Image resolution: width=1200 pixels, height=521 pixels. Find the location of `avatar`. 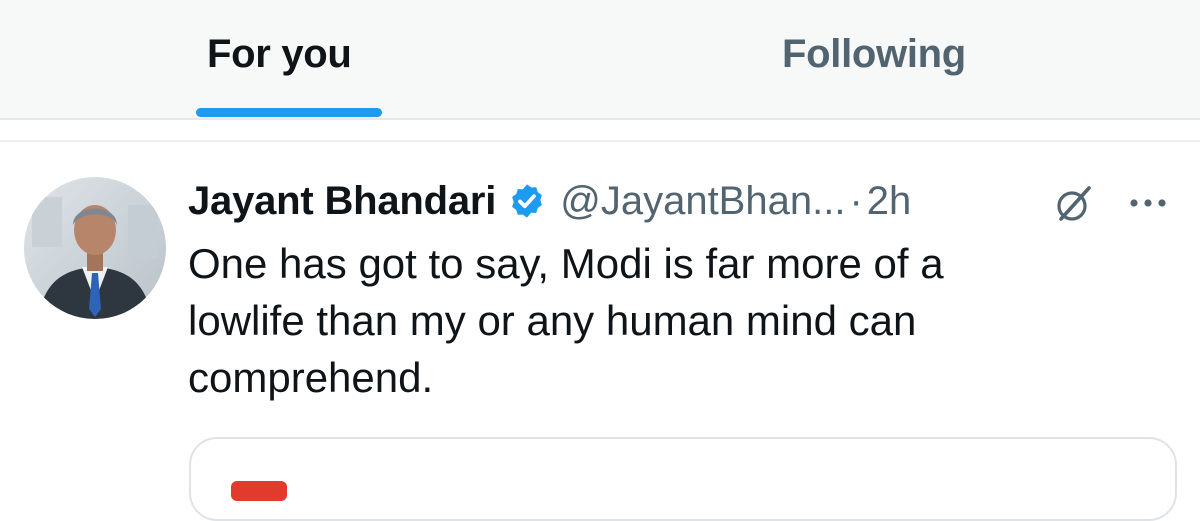

avatar is located at coordinates (95, 248).